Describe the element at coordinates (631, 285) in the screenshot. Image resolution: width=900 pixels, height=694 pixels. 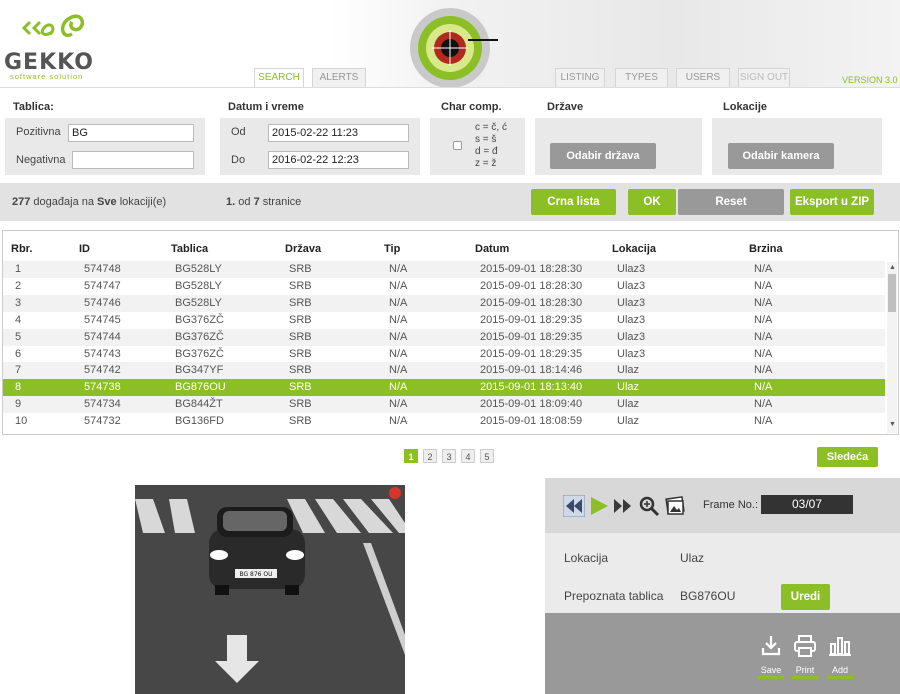
I see `table-cell: Ulaz3` at that location.